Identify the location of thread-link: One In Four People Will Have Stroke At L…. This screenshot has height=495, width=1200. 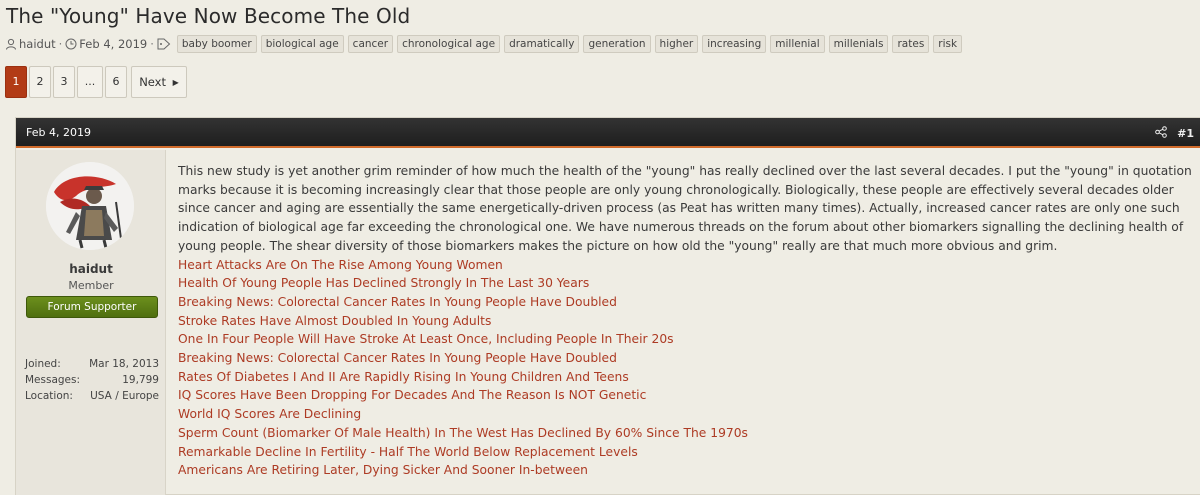
(689, 339).